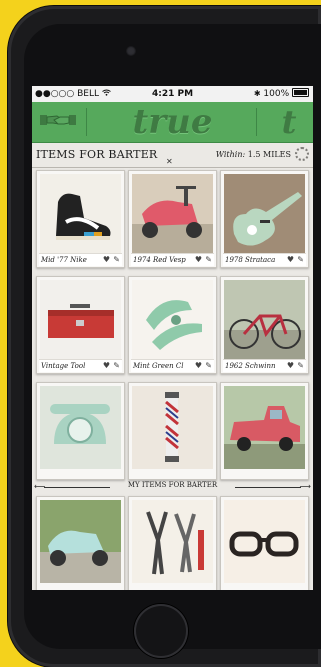 Image resolution: width=321 pixels, height=667 pixels. Describe the element at coordinates (131, 51) in the screenshot. I see `front-camera` at that location.